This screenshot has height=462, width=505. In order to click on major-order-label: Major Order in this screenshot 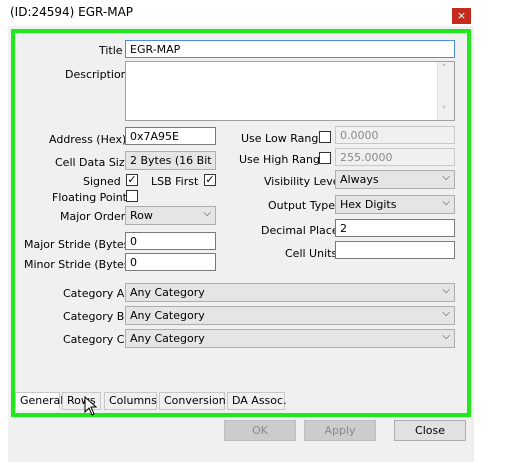, I will do `click(93, 216)`.